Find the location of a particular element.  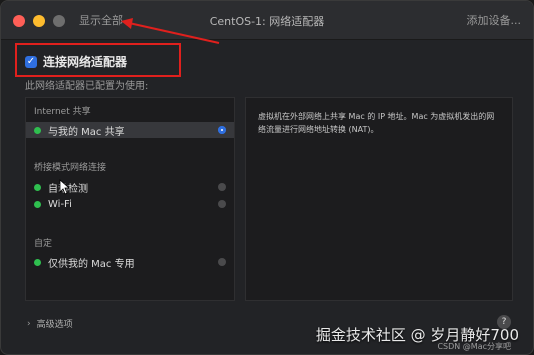

advanced-options-toggle: › 高级选项 is located at coordinates (50, 324).